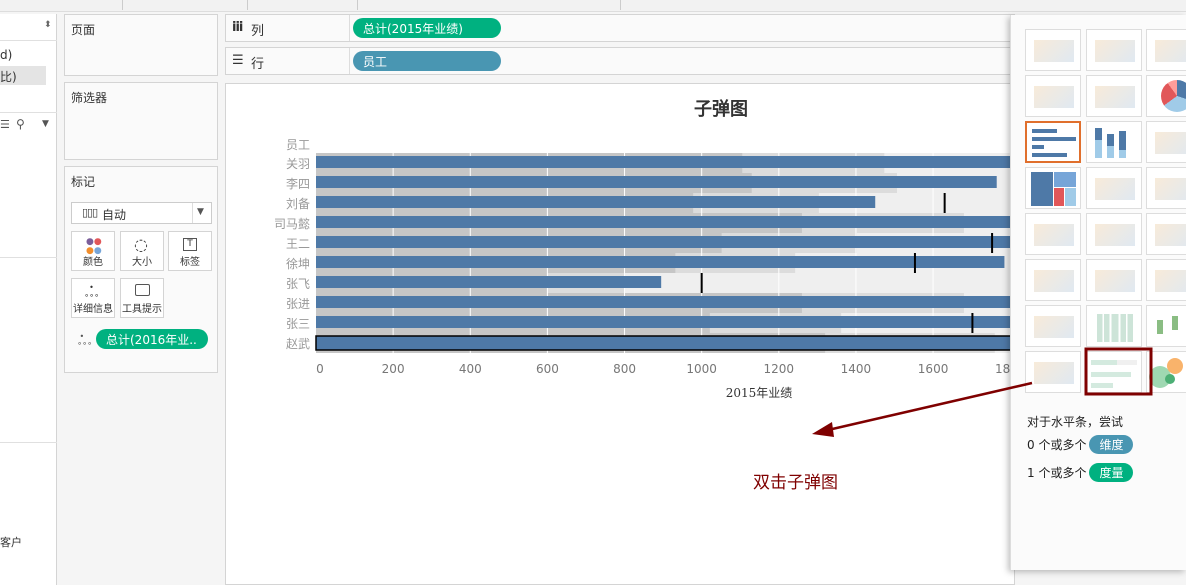  What do you see at coordinates (11, 542) in the screenshot?
I see `field-item: 客户` at bounding box center [11, 542].